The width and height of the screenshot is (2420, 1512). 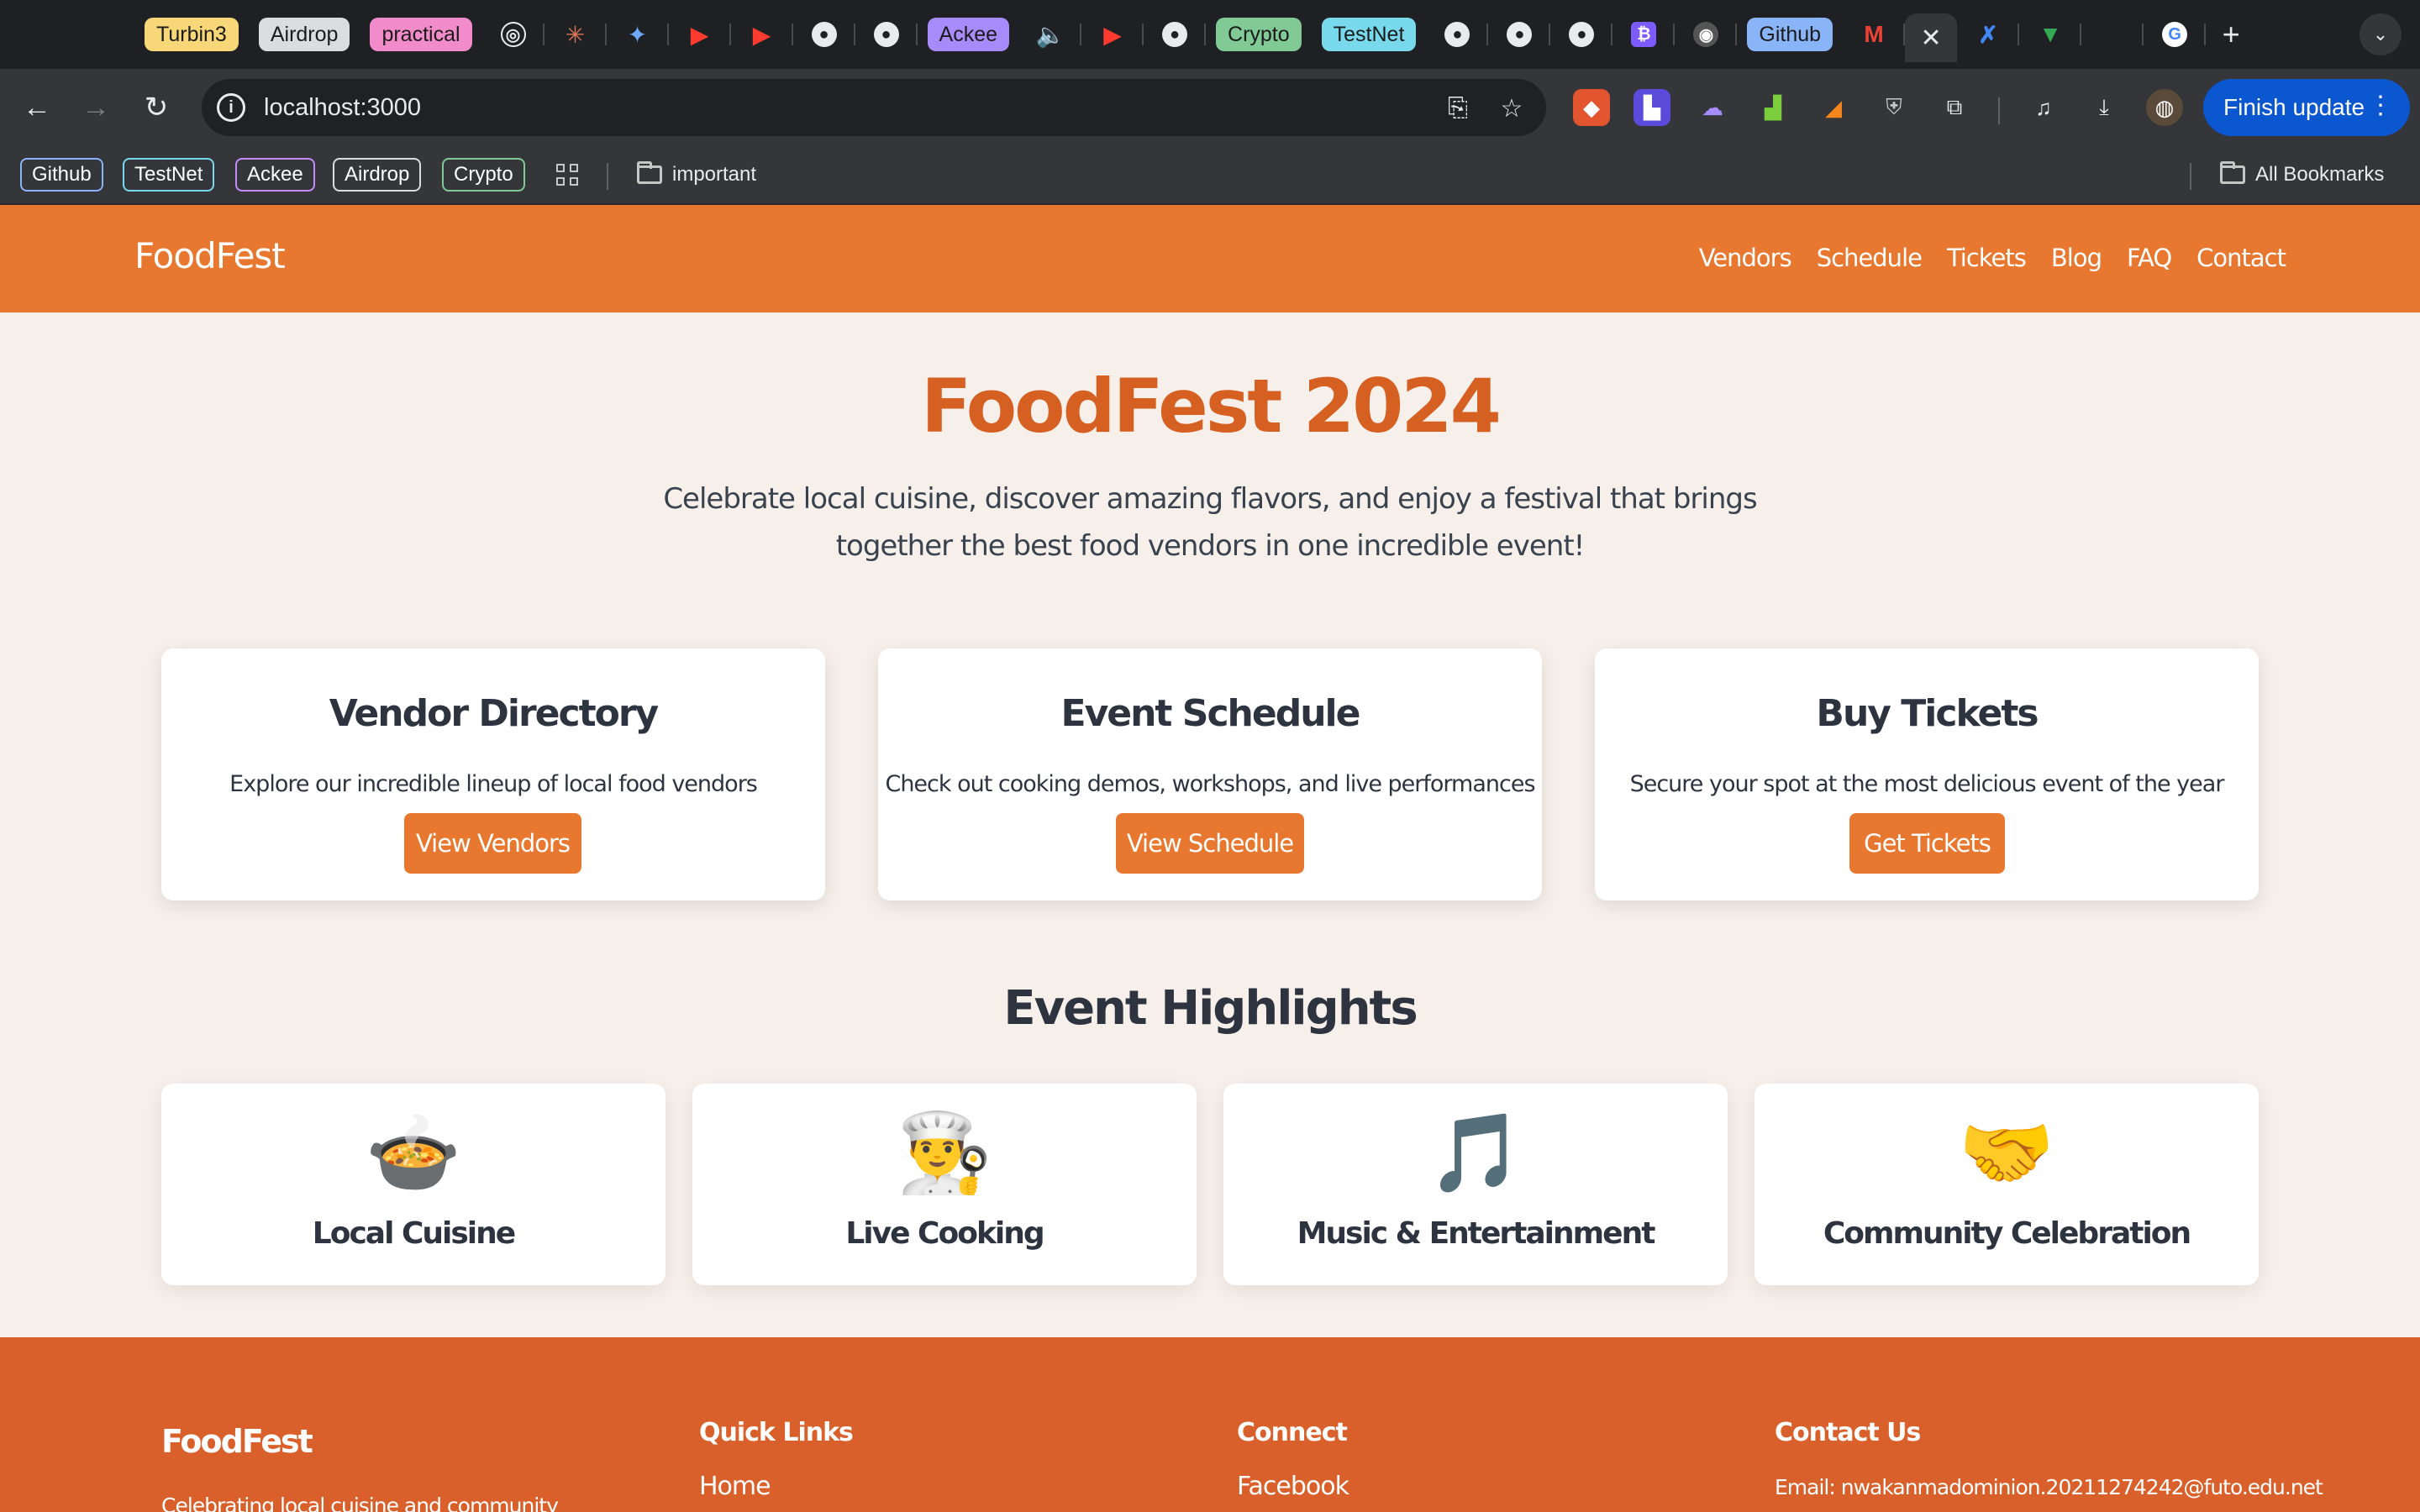 I want to click on nav-tickets: Tickets, so click(x=1987, y=258).